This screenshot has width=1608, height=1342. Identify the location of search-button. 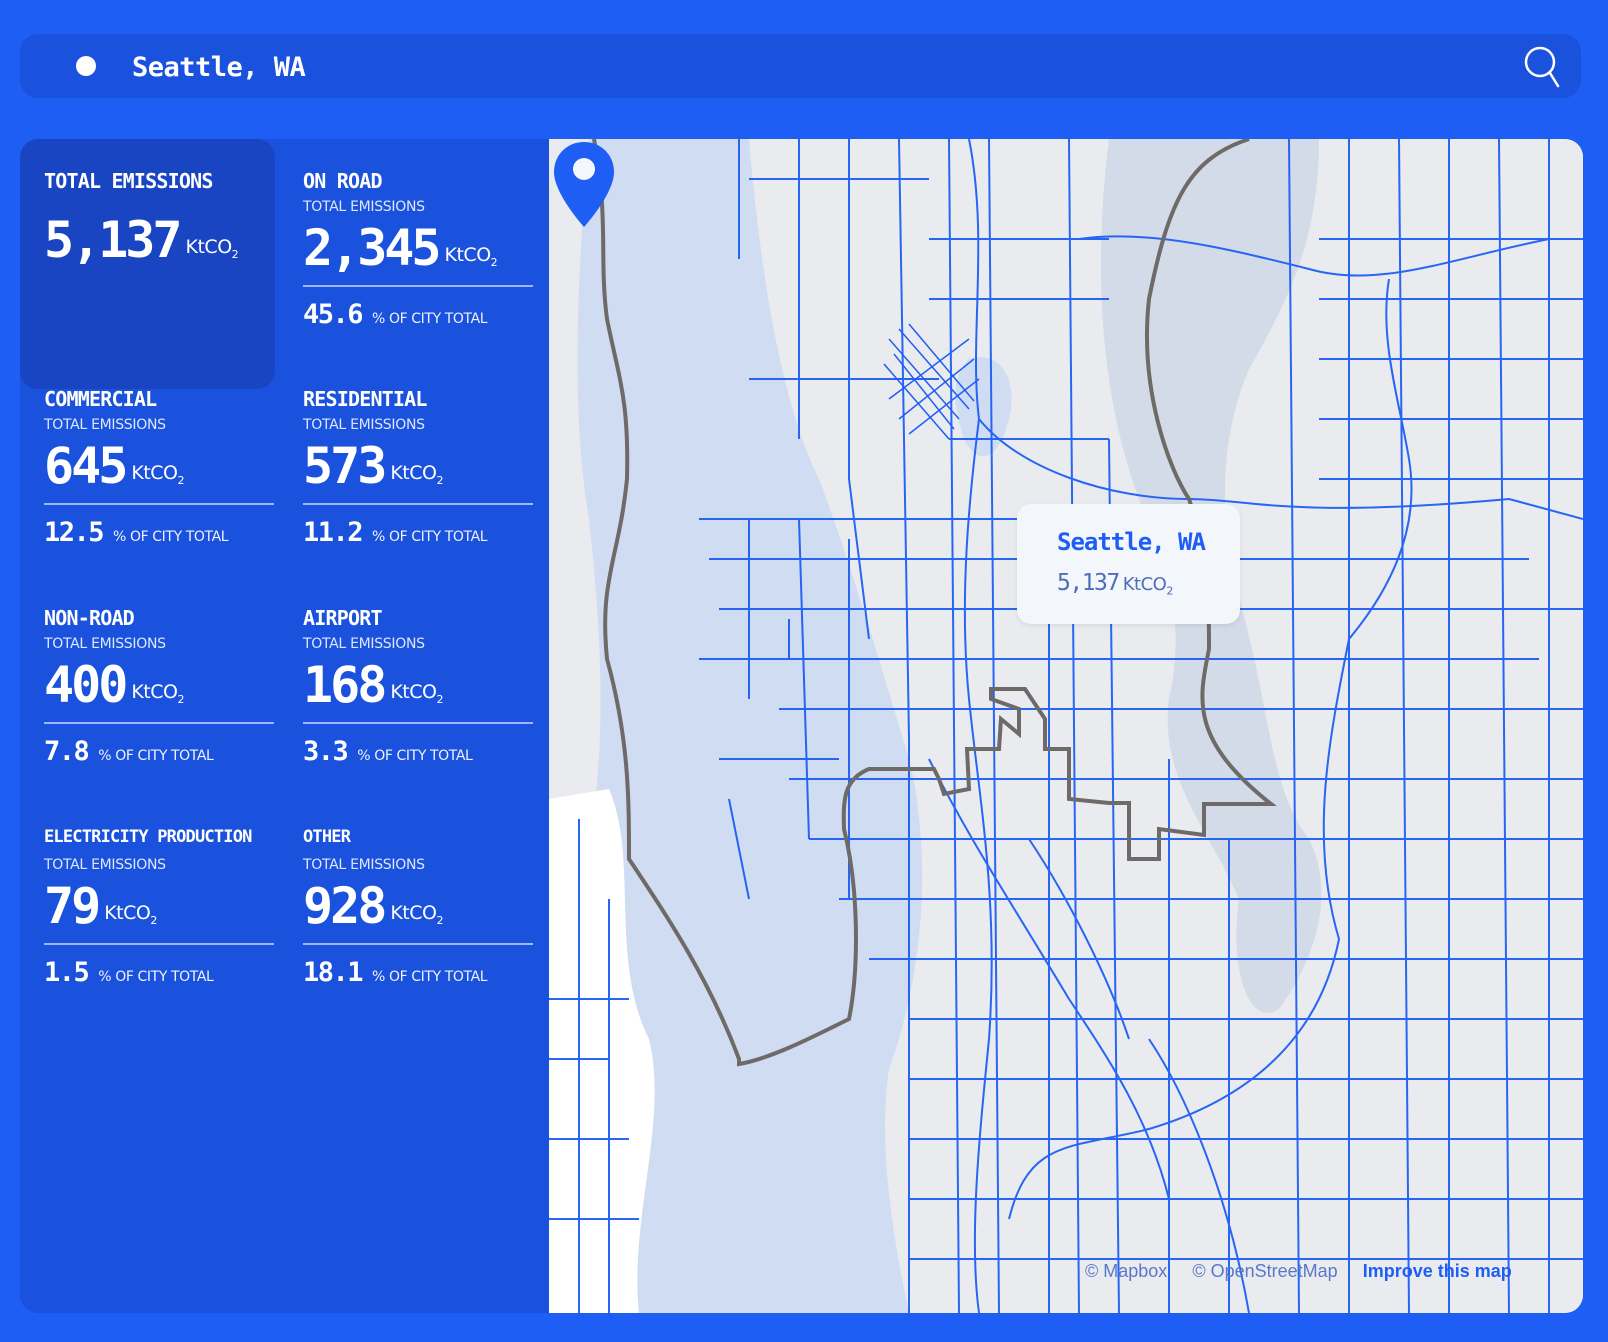
(1545, 67).